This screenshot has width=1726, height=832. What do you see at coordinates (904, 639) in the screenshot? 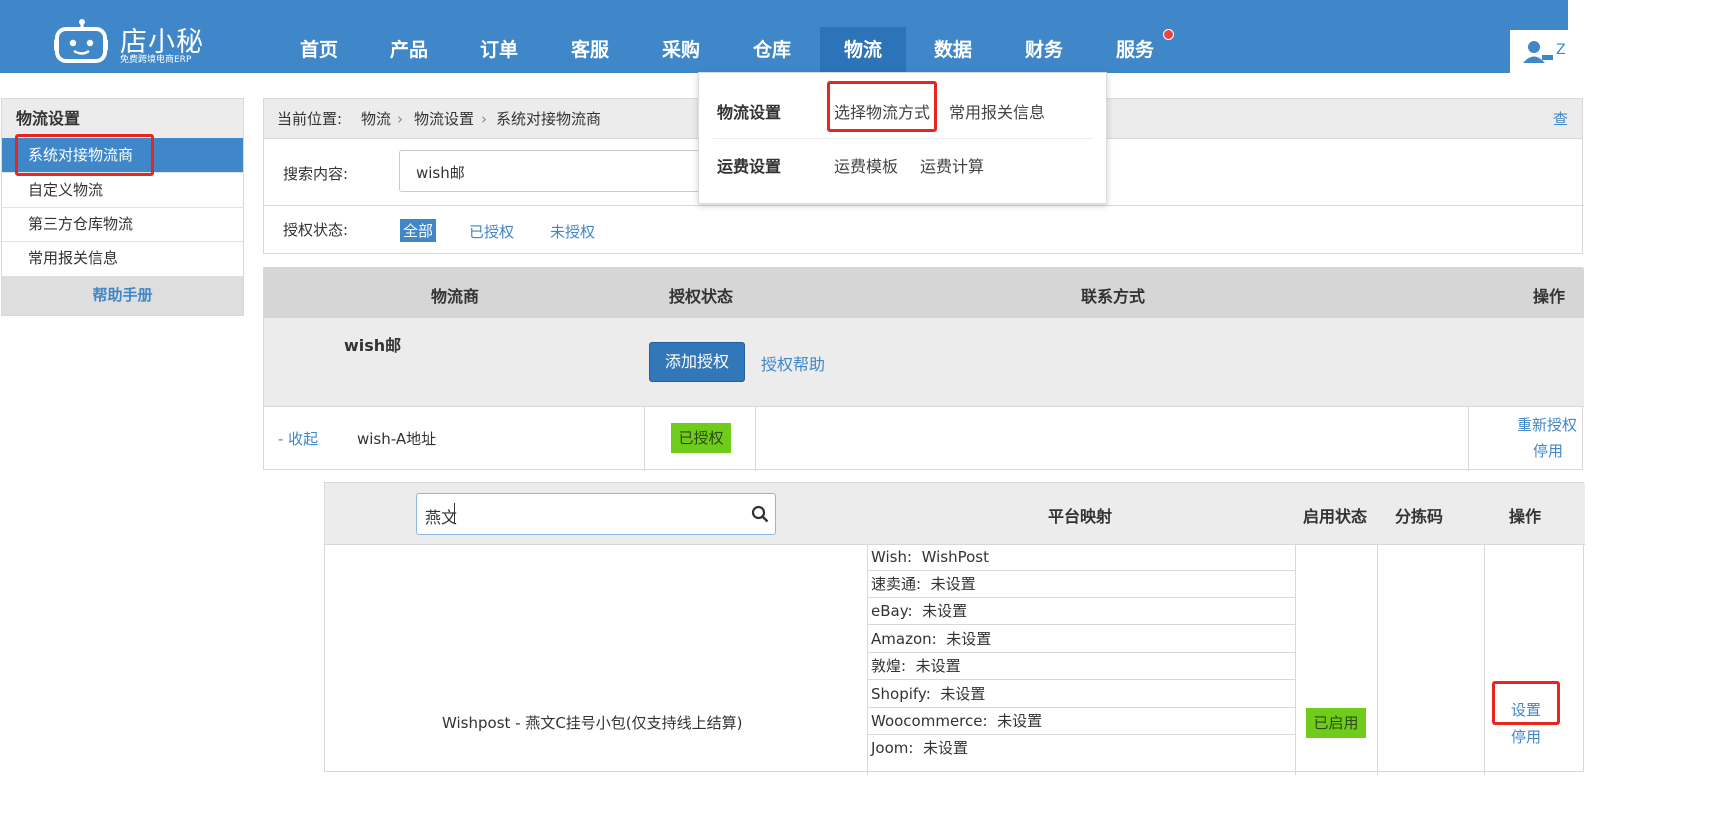
I see `mapping-platform: Amazon:` at bounding box center [904, 639].